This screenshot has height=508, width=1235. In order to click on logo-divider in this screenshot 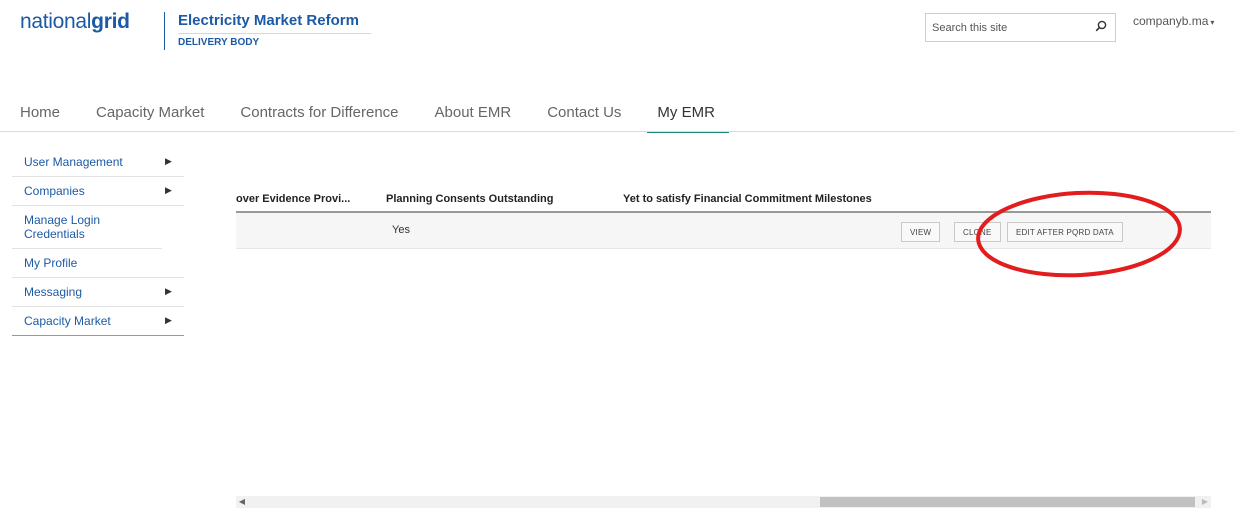, I will do `click(164, 31)`.